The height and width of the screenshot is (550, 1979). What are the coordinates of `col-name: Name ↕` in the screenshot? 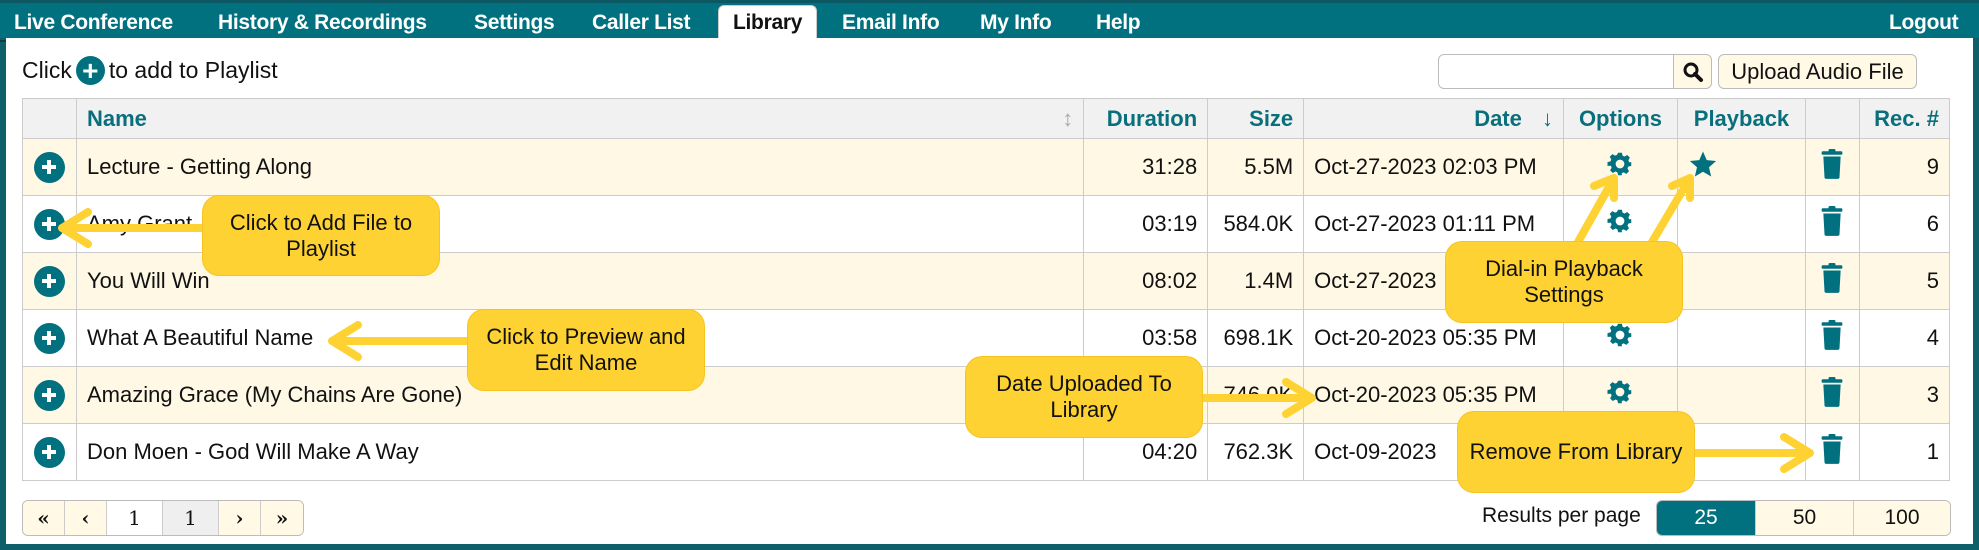 It's located at (580, 118).